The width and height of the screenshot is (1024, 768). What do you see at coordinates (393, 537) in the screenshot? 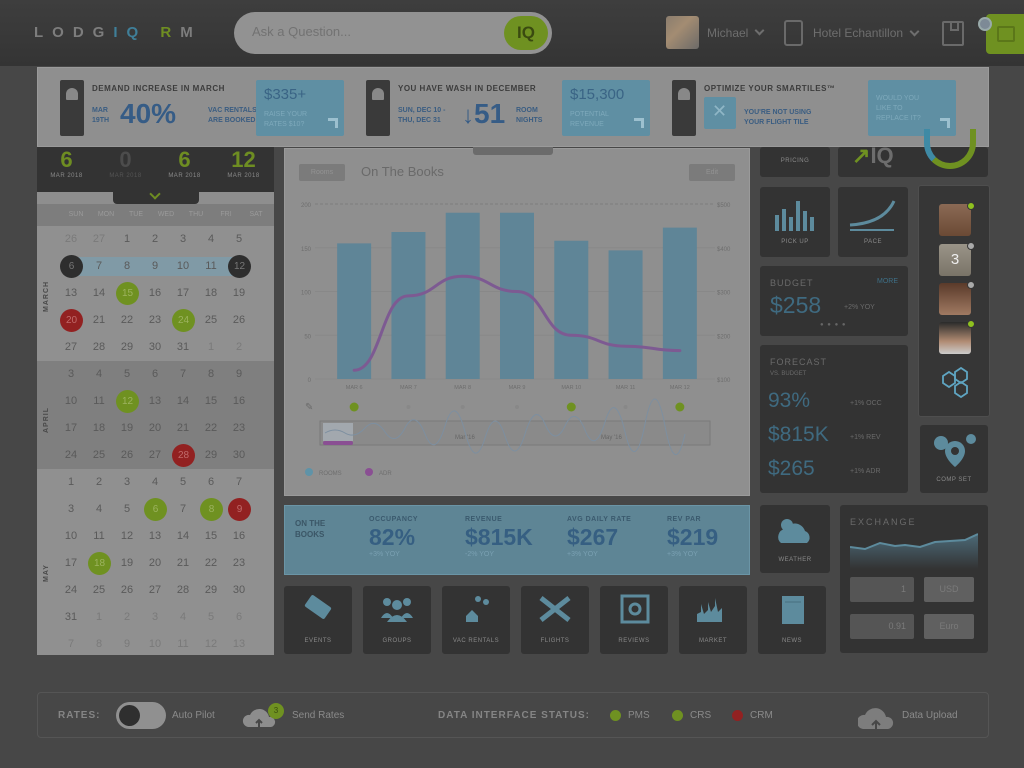
I see `kpi-occupancy: OCCUPANCY 82% +3% YOY` at bounding box center [393, 537].